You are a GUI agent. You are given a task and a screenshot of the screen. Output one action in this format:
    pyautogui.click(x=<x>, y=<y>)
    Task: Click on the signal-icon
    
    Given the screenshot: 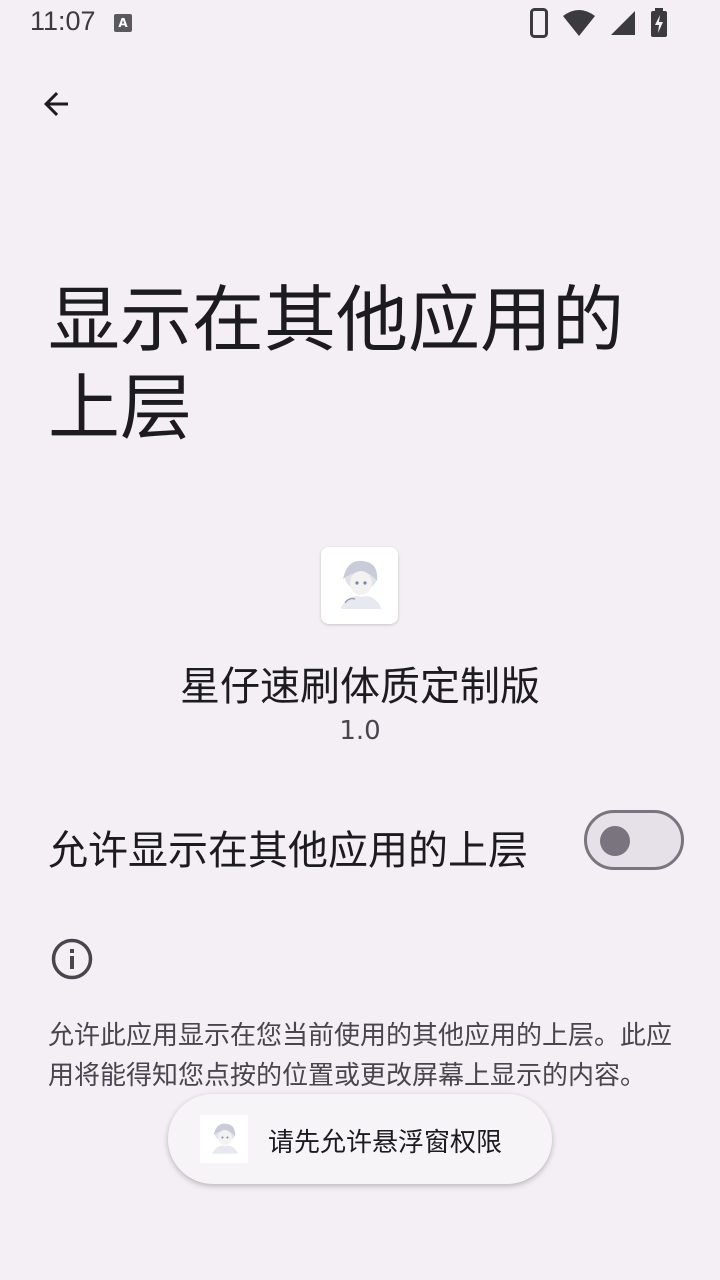 What is the action you would take?
    pyautogui.click(x=623, y=23)
    